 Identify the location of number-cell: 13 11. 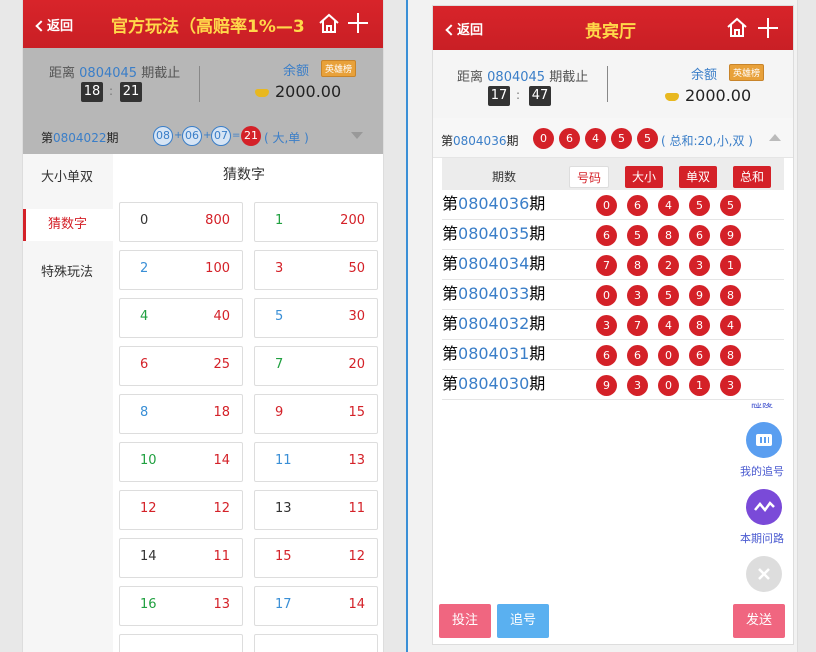
(316, 510).